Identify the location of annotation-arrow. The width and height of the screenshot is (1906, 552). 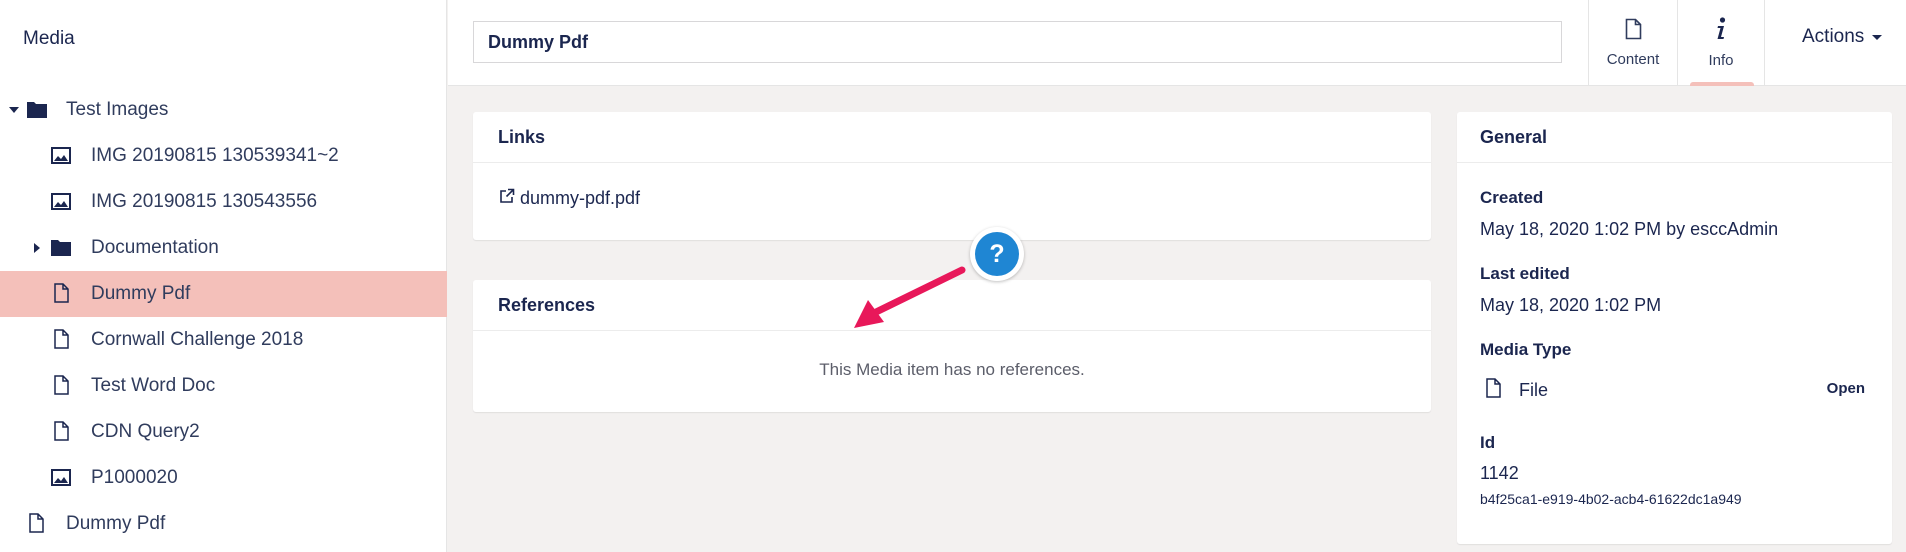
(910, 297).